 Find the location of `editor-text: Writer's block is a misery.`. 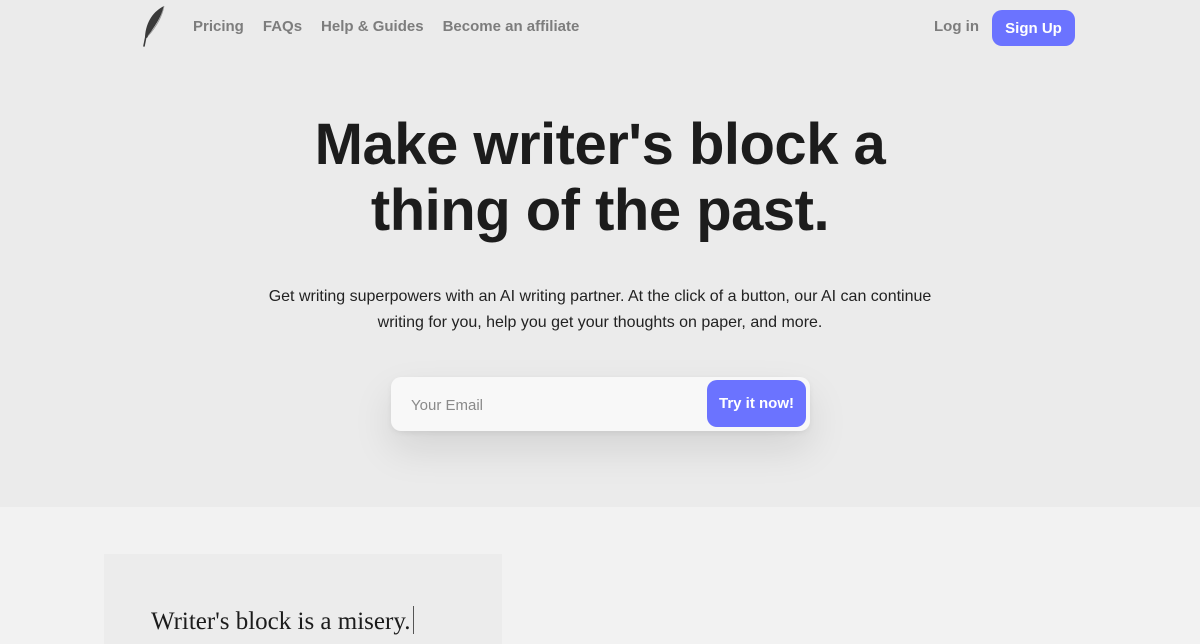

editor-text: Writer's block is a misery. is located at coordinates (281, 621).